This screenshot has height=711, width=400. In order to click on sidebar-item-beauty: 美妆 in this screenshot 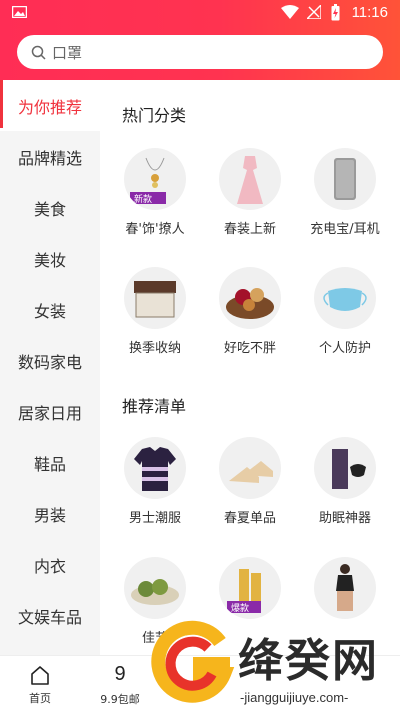, I will do `click(50, 258)`.